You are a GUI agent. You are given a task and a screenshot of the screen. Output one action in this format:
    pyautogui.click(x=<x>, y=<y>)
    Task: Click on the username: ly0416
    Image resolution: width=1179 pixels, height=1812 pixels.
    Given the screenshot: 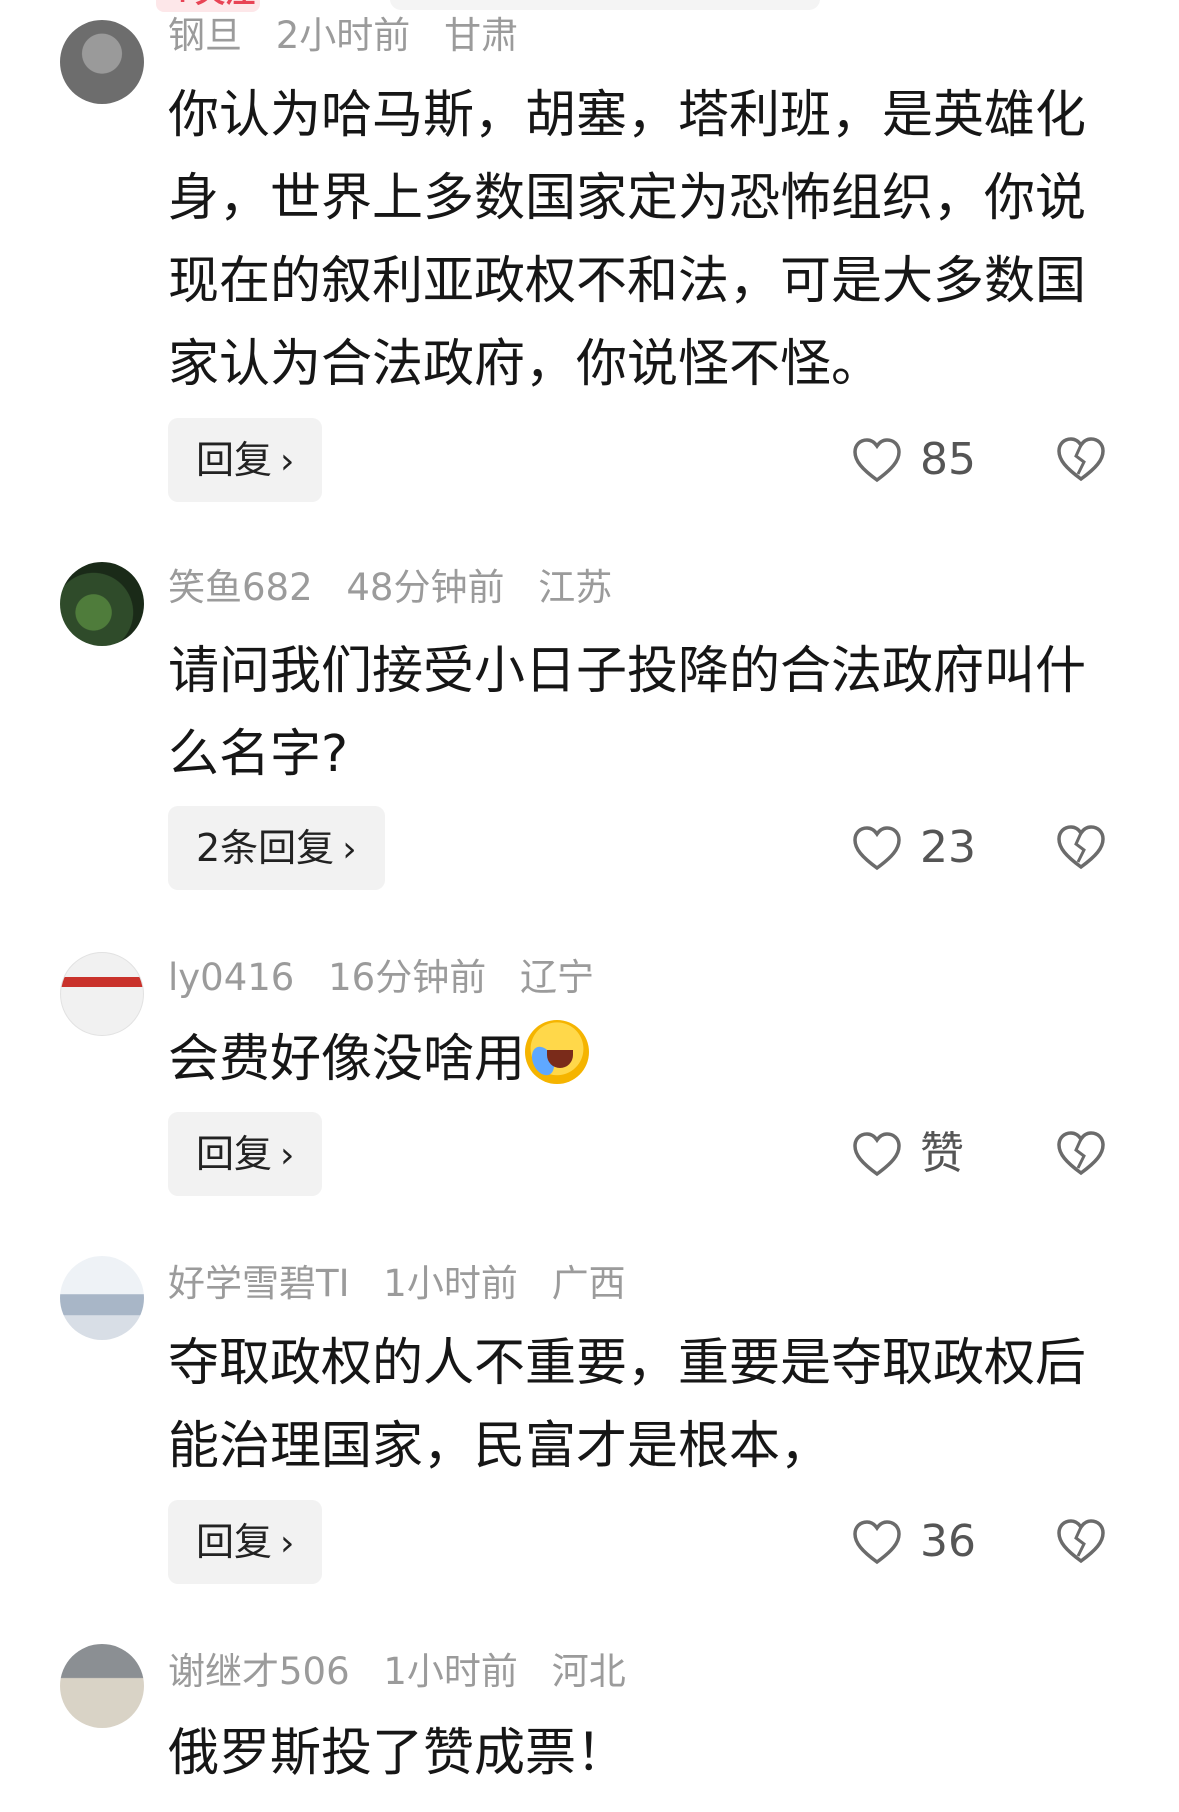 What is the action you would take?
    pyautogui.click(x=231, y=977)
    